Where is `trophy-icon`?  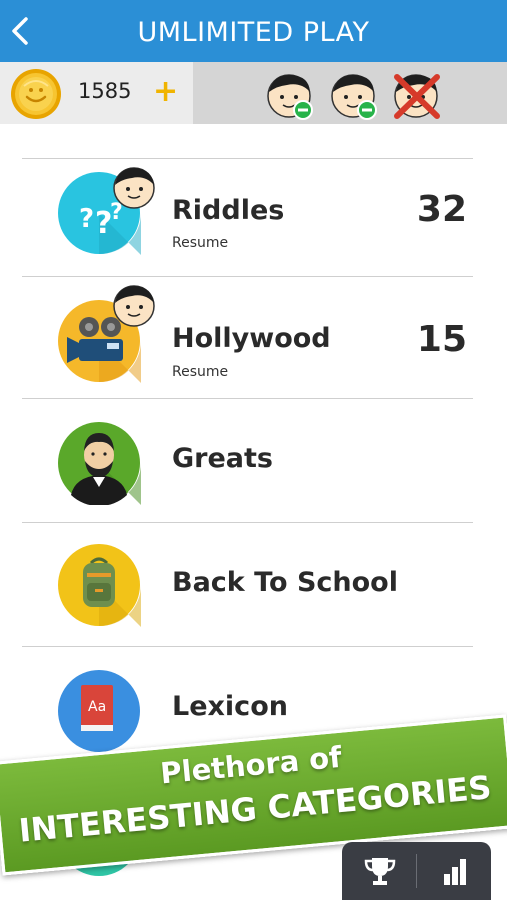
trophy-icon is located at coordinates (380, 871).